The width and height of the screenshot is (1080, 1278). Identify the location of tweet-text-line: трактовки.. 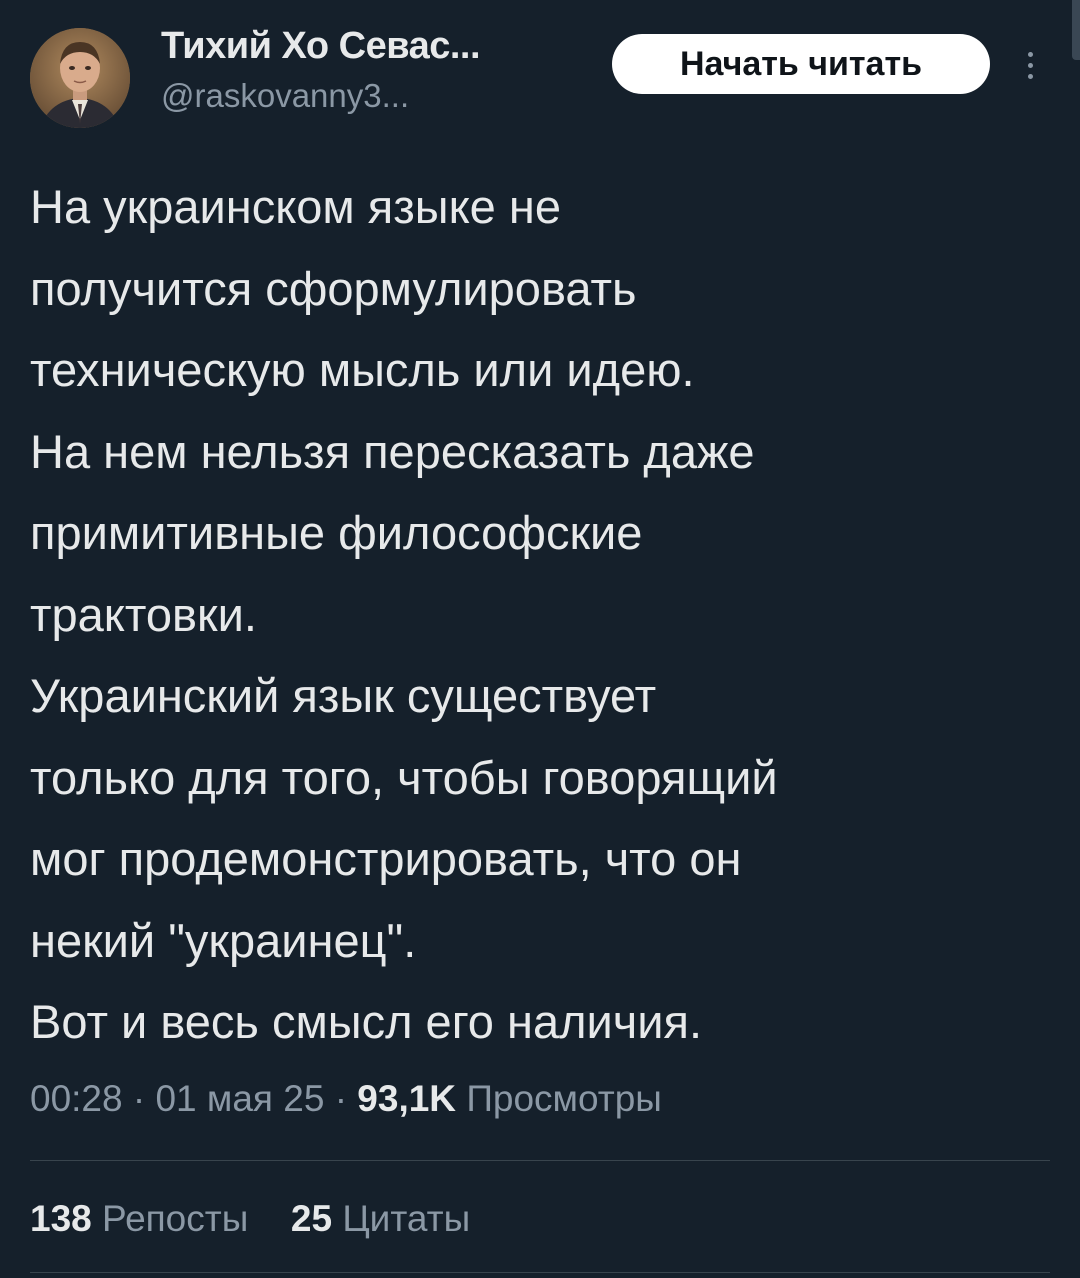
(143, 614).